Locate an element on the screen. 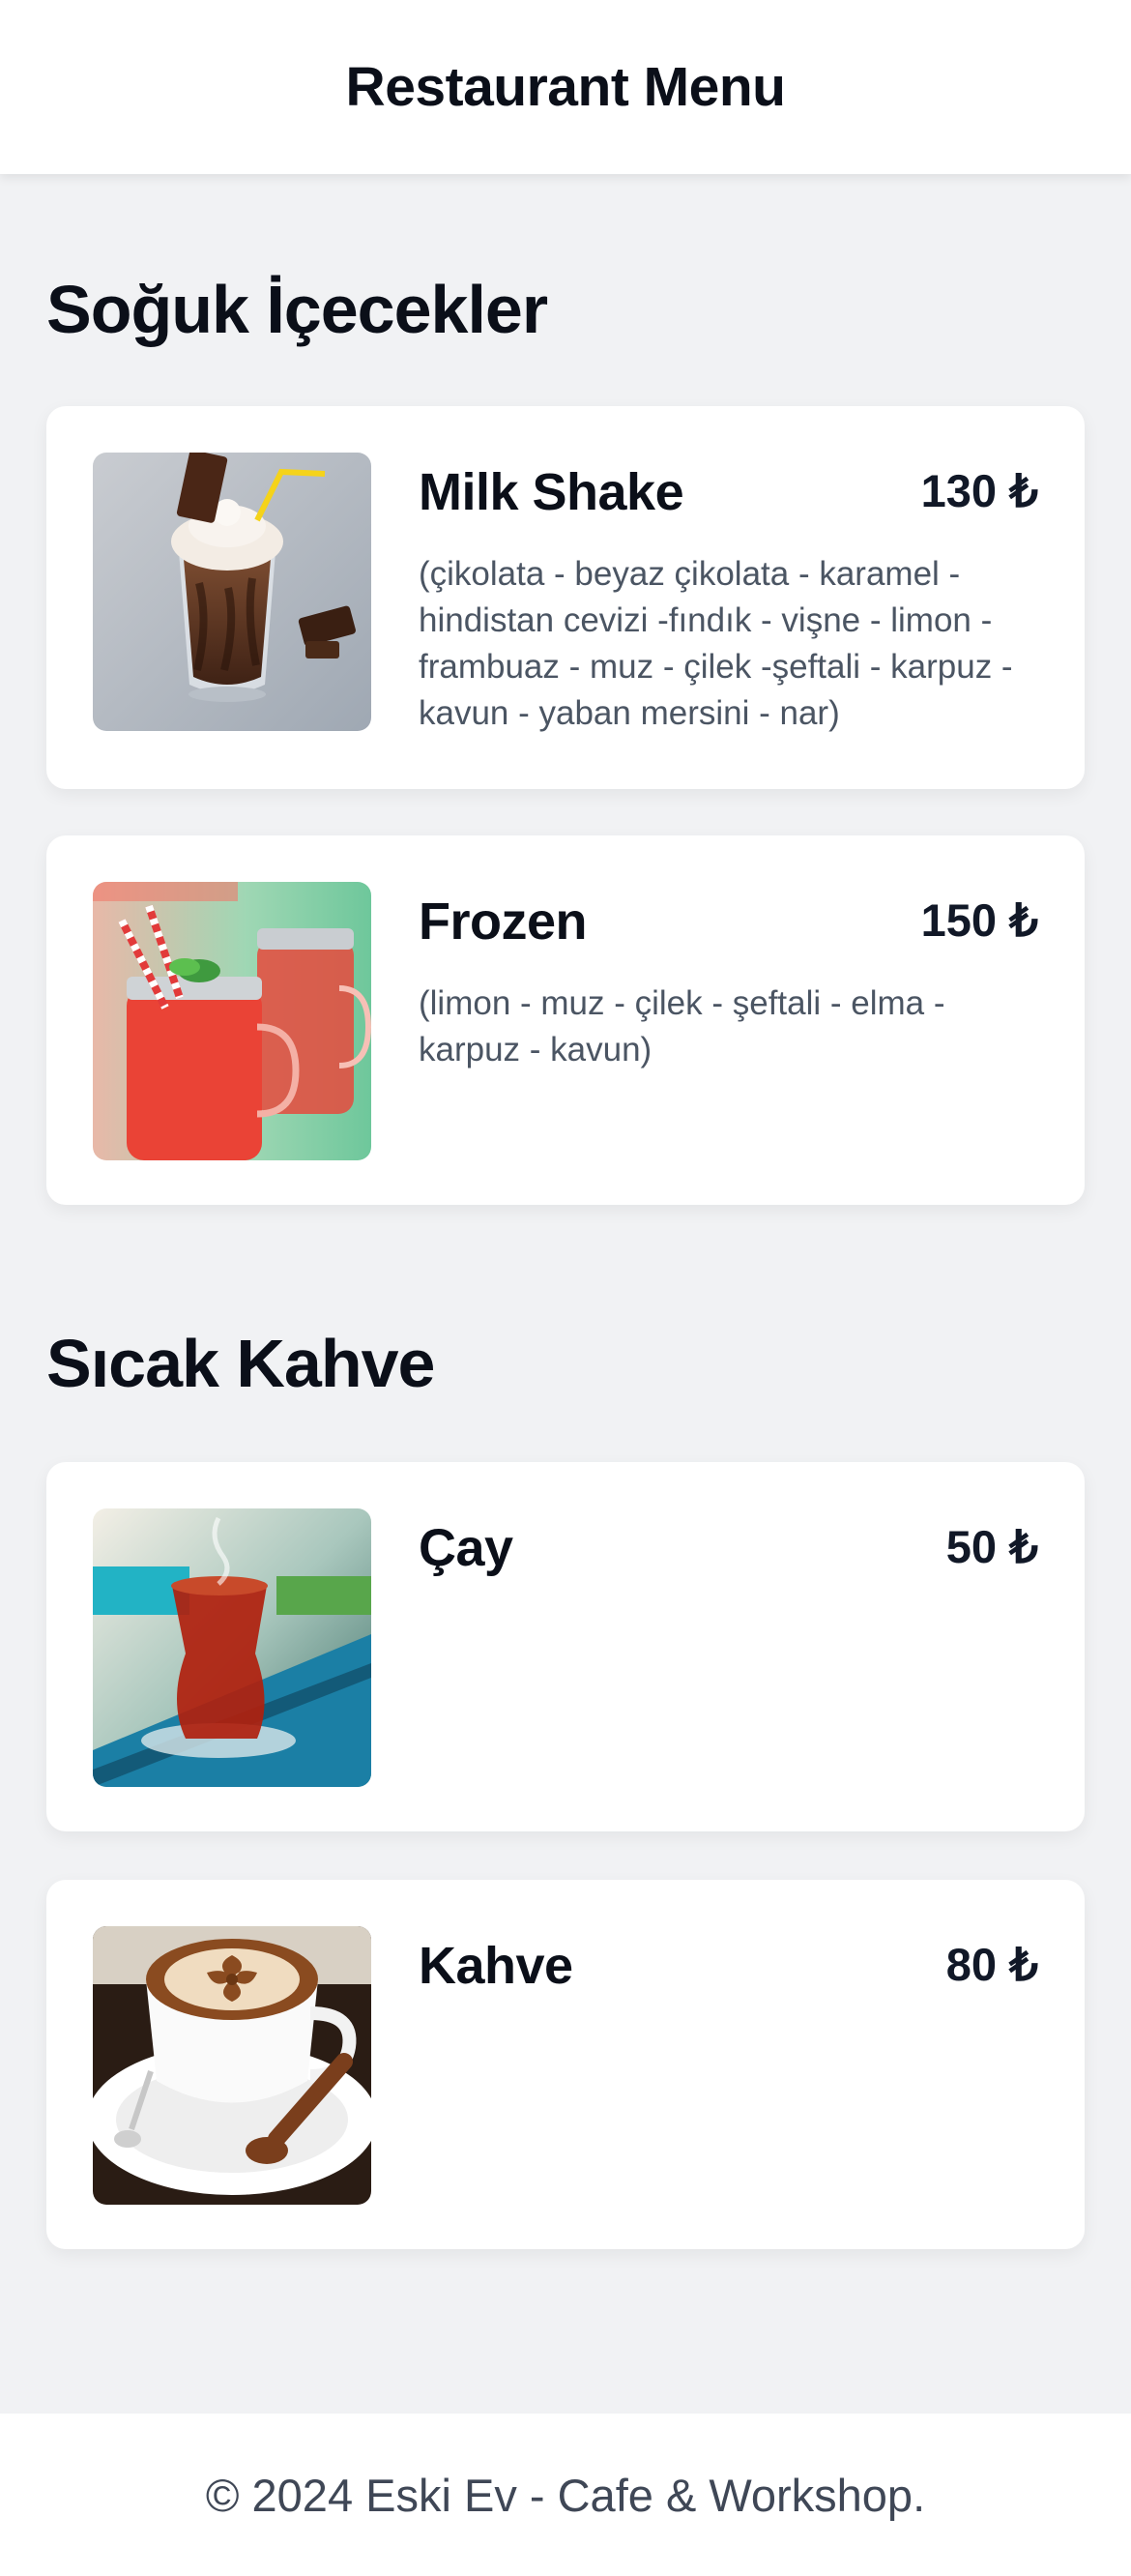 The height and width of the screenshot is (2576, 1131). menu-item-card: Kahve 80 ₺ is located at coordinates (565, 2064).